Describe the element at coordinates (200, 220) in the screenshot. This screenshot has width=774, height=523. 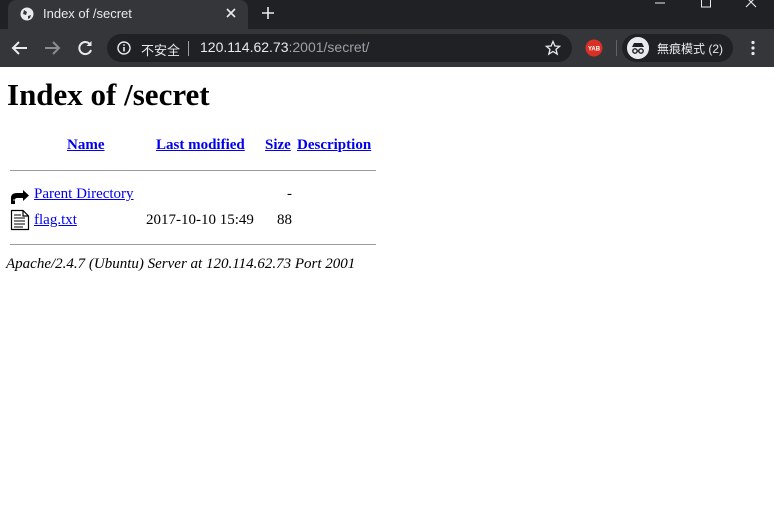
I see `row-last-modified: 2017-10-10 15:49` at that location.